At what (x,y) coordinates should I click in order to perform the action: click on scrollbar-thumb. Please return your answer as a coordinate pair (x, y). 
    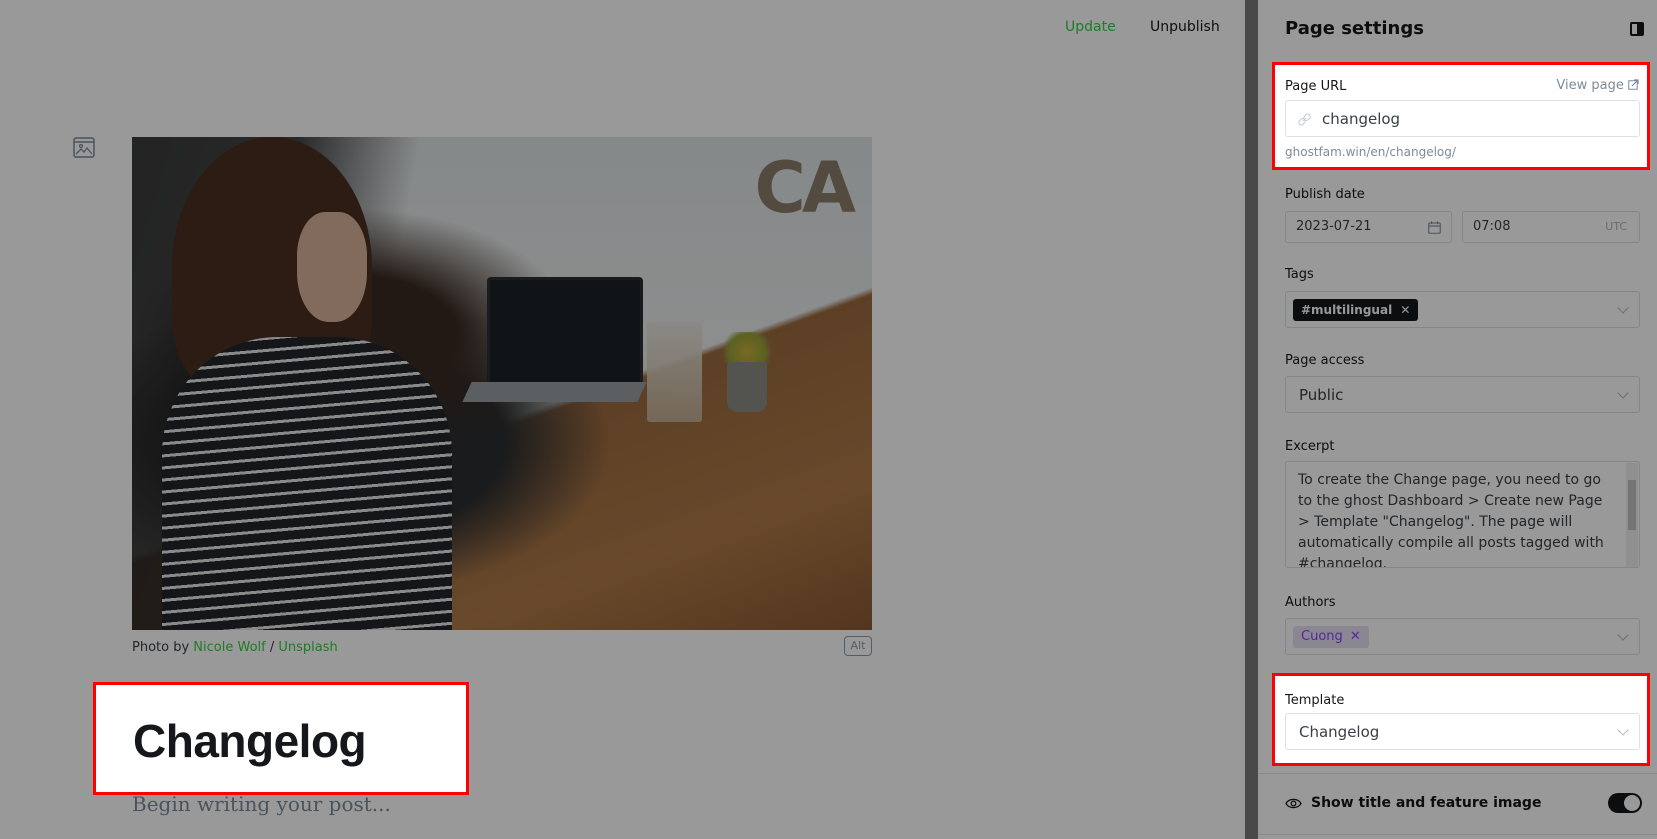
    Looking at the image, I should click on (1632, 505).